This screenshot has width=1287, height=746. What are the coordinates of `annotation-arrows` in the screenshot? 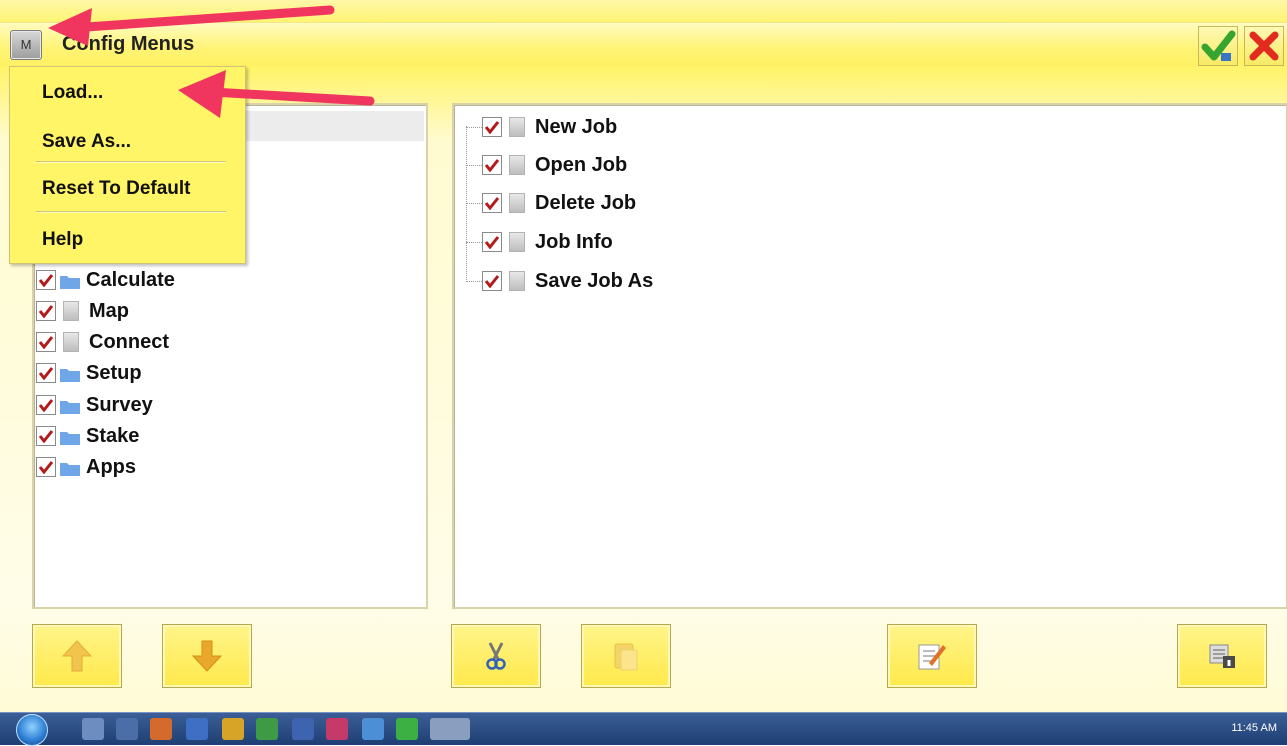 It's located at (211, 61).